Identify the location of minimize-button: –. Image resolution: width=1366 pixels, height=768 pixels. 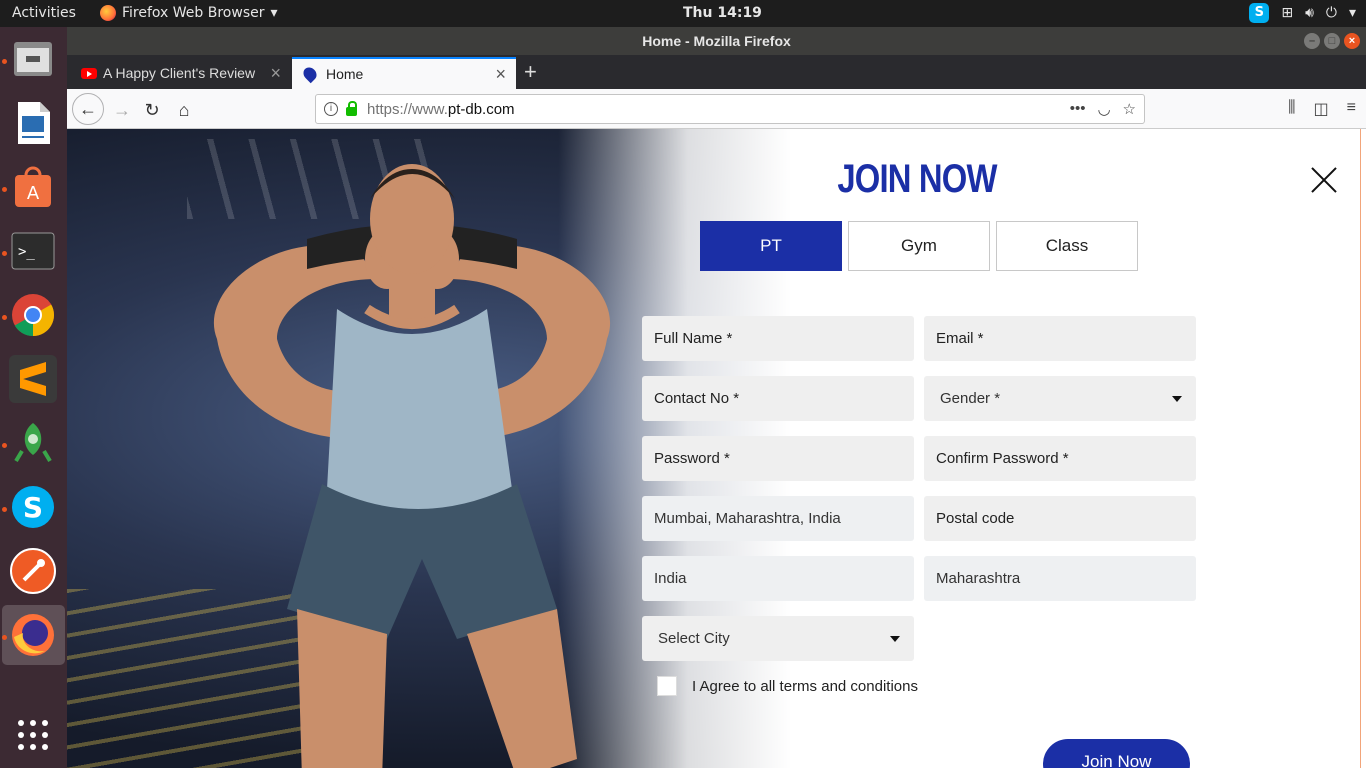
(1312, 41).